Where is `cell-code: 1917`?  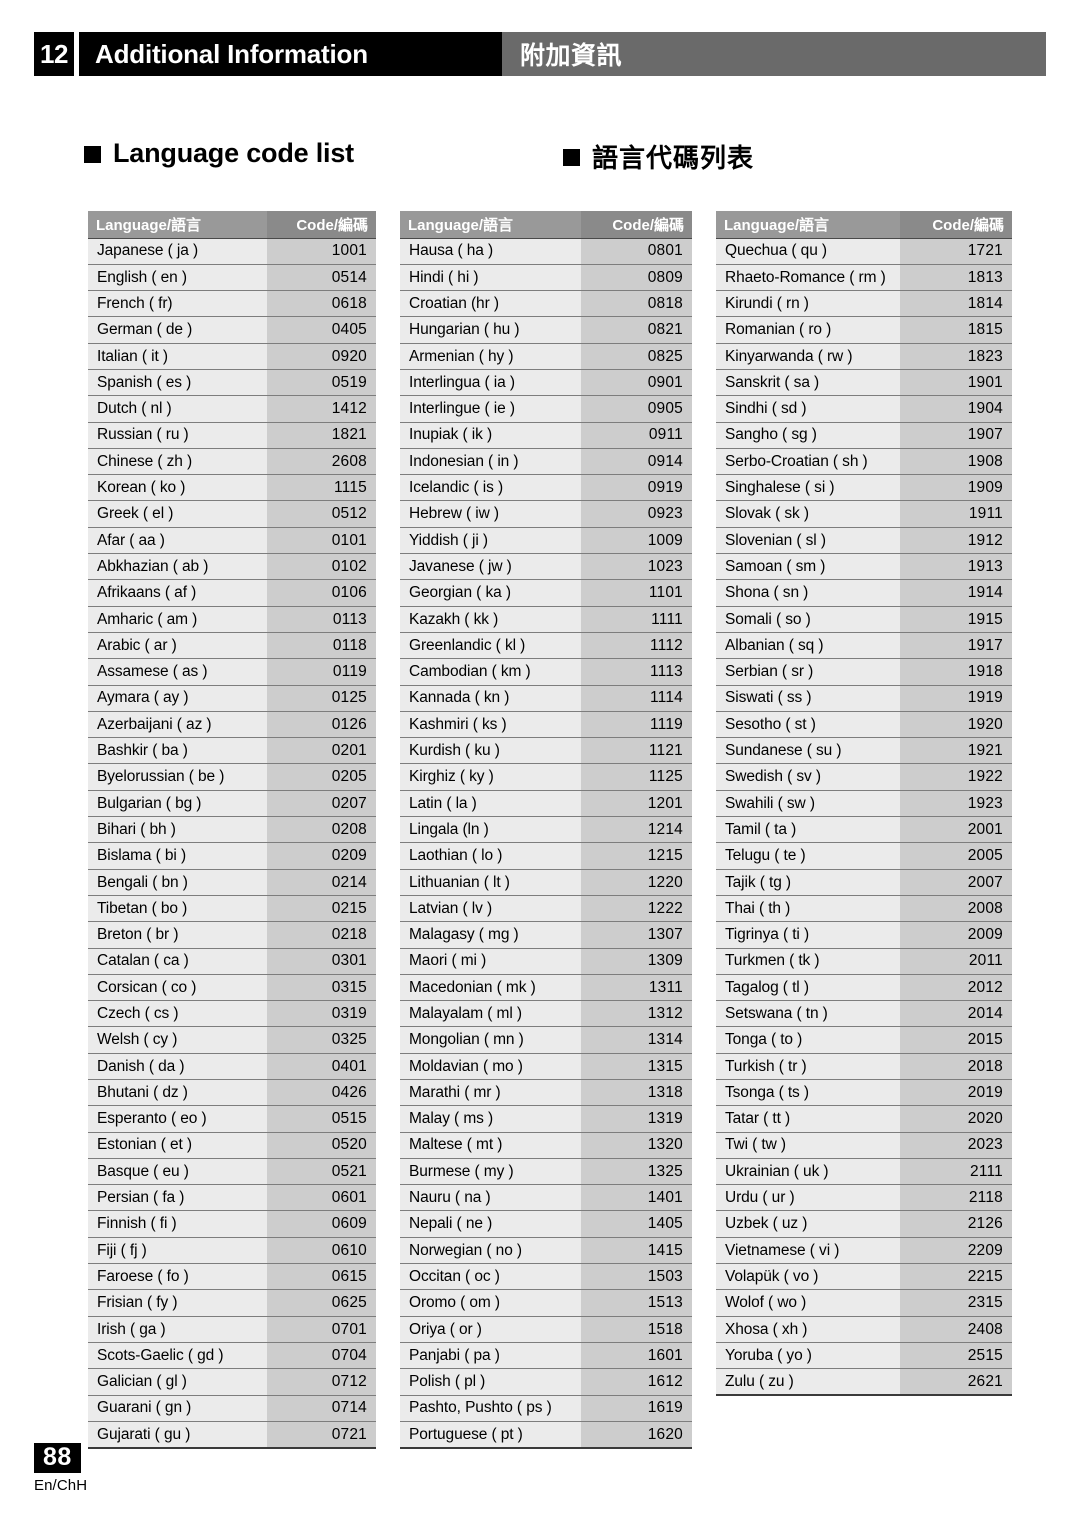
cell-code: 1917 is located at coordinates (955, 645).